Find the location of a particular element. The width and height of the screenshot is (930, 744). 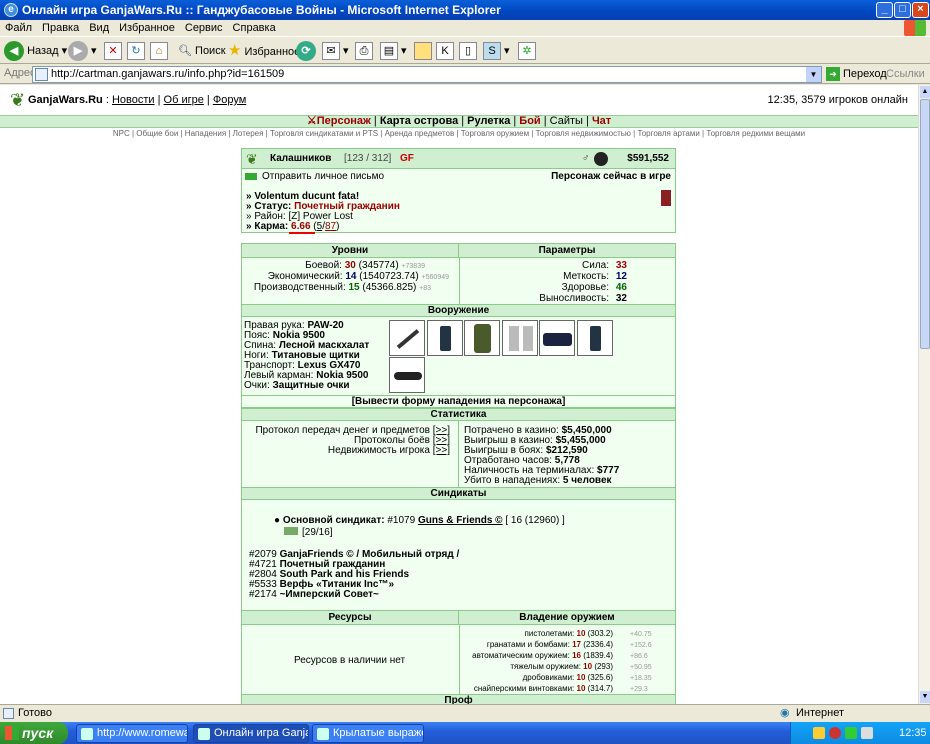

skype-button: S ▾ is located at coordinates (496, 51).